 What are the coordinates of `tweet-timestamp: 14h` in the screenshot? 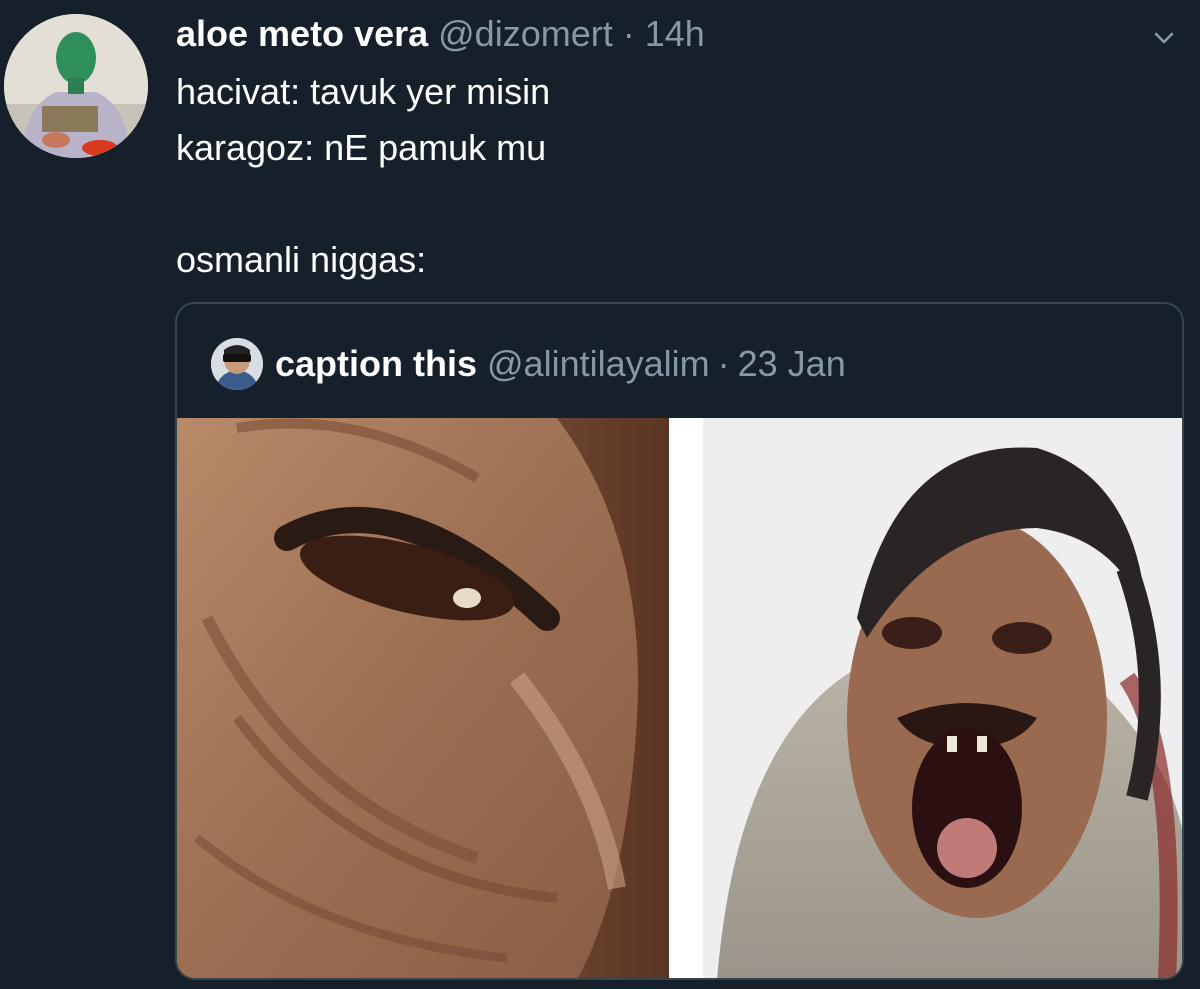 It's located at (675, 33).